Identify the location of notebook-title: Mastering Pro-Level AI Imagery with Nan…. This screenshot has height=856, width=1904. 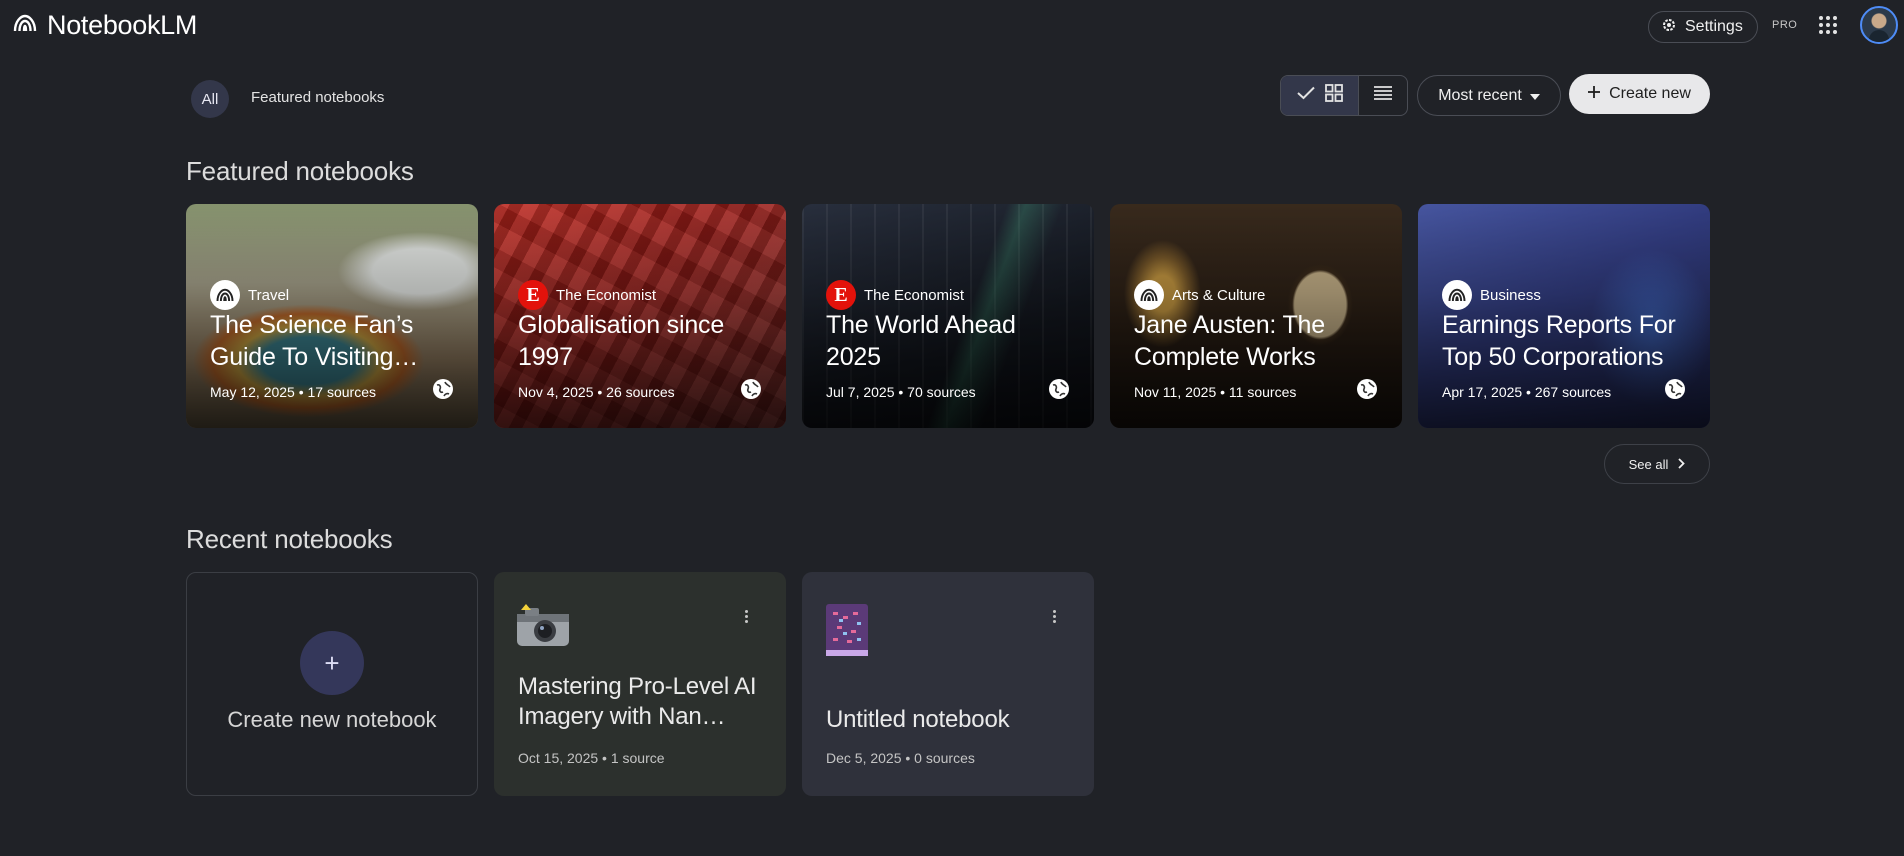
(637, 701).